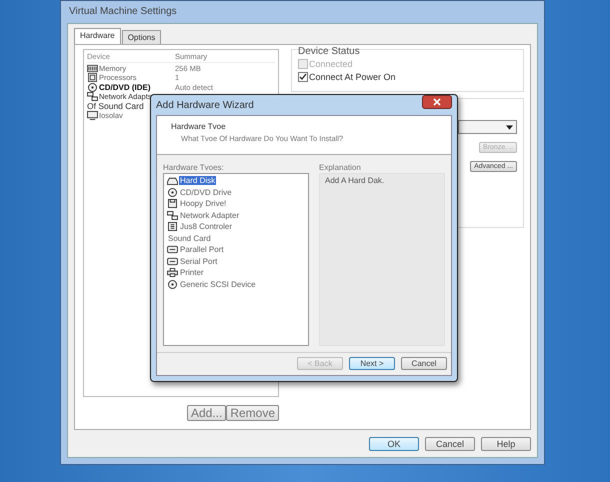 The width and height of the screenshot is (610, 482). What do you see at coordinates (97, 36) in the screenshot?
I see `tab: Hardware` at bounding box center [97, 36].